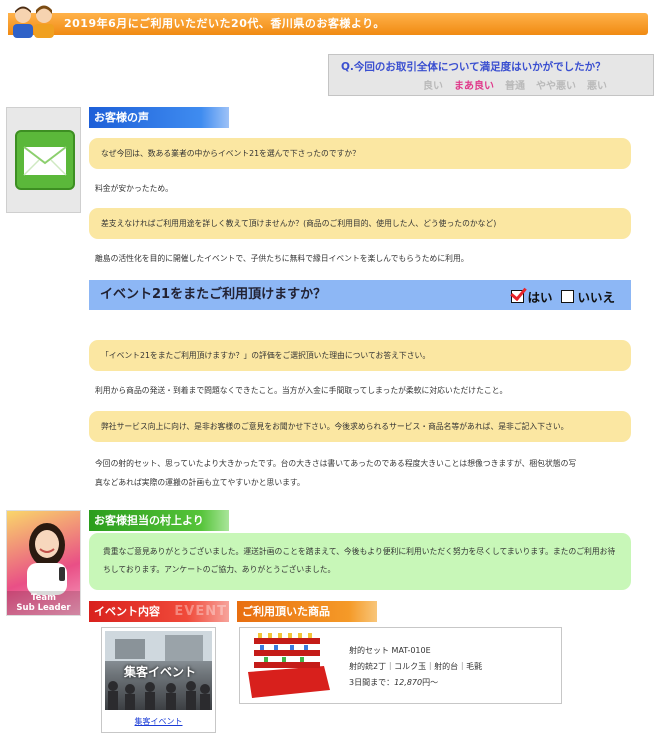 The width and height of the screenshot is (661, 739). Describe the element at coordinates (568, 296) in the screenshot. I see `no-checkbox` at that location.